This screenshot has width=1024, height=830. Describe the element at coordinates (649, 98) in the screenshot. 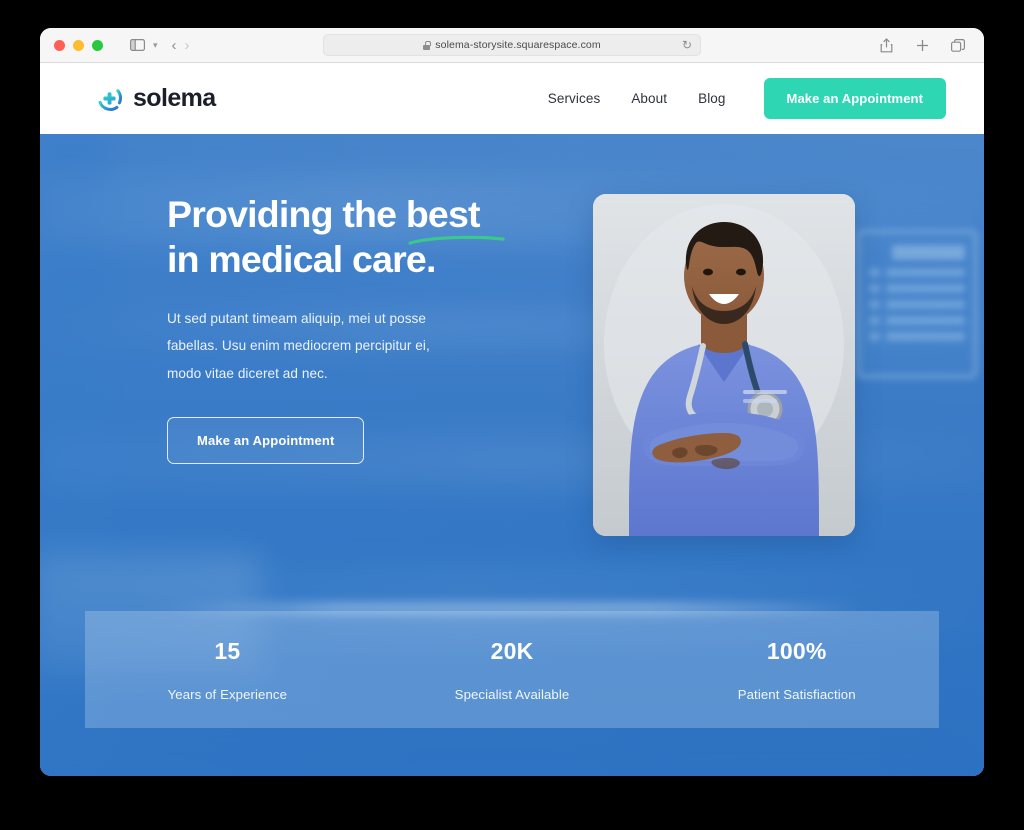

I see `nav-link-about: About` at that location.